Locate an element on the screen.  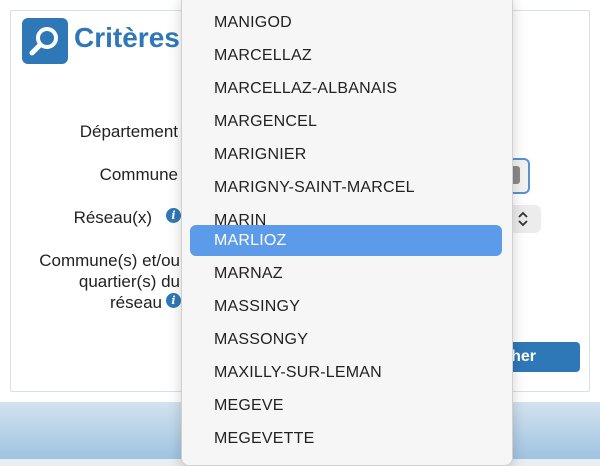
dropdown-option: MEGEVE is located at coordinates (346, 405).